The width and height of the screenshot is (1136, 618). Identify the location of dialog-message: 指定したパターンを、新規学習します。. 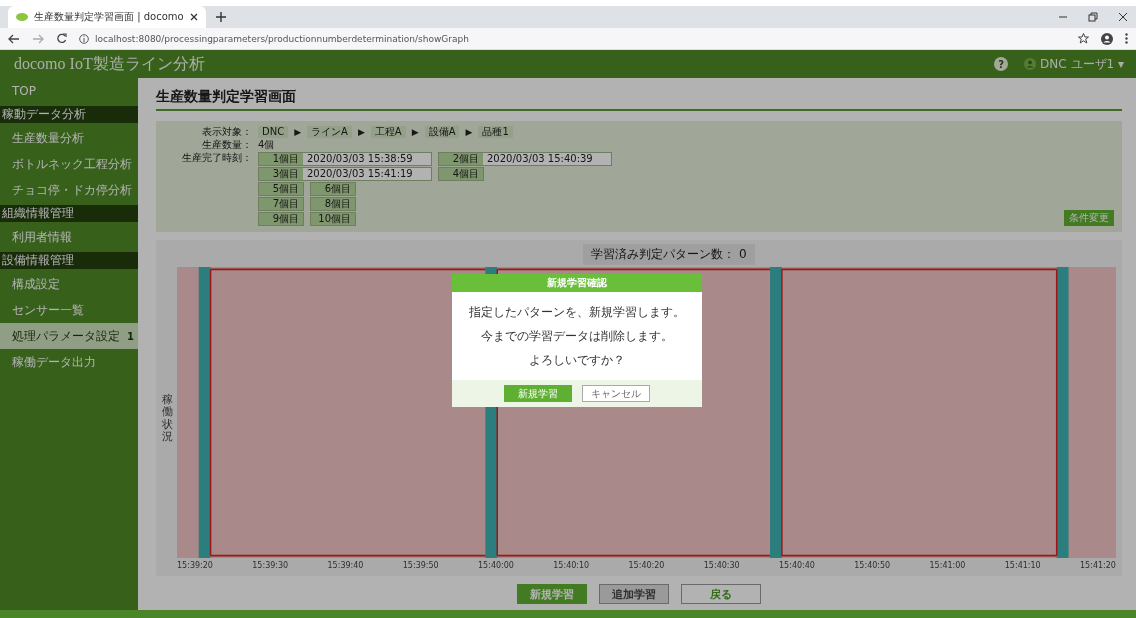
(577, 312).